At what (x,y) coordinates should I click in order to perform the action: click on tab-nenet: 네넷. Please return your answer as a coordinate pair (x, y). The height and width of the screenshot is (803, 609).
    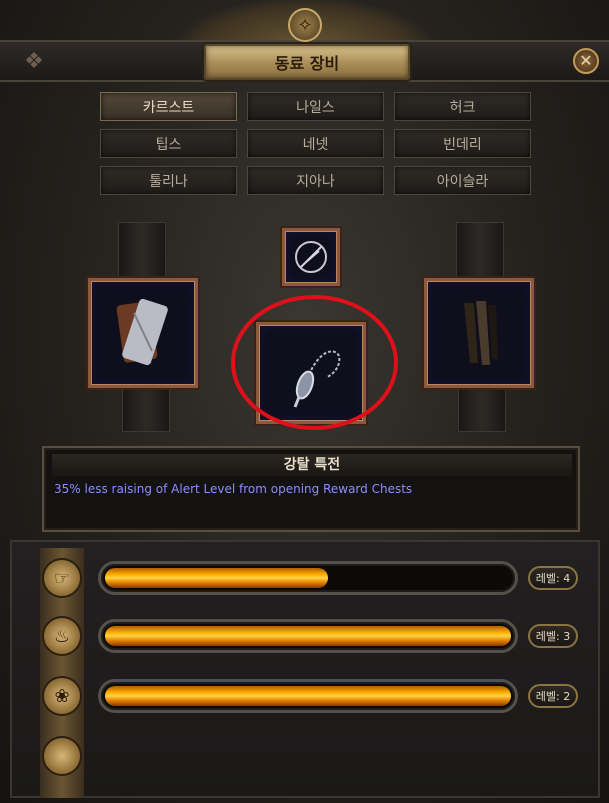
    Looking at the image, I should click on (315, 143).